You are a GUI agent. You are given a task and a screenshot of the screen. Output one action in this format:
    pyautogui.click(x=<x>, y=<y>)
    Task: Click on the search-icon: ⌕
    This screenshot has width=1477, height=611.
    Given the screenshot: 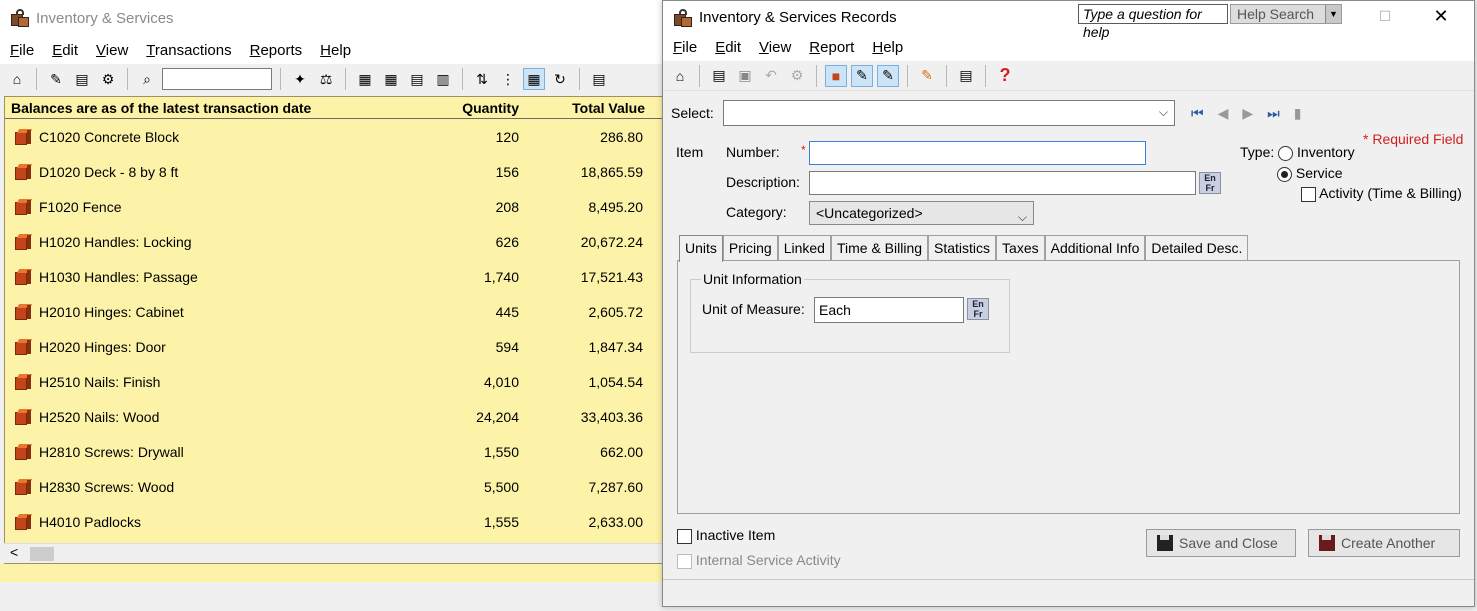 What is the action you would take?
    pyautogui.click(x=147, y=79)
    